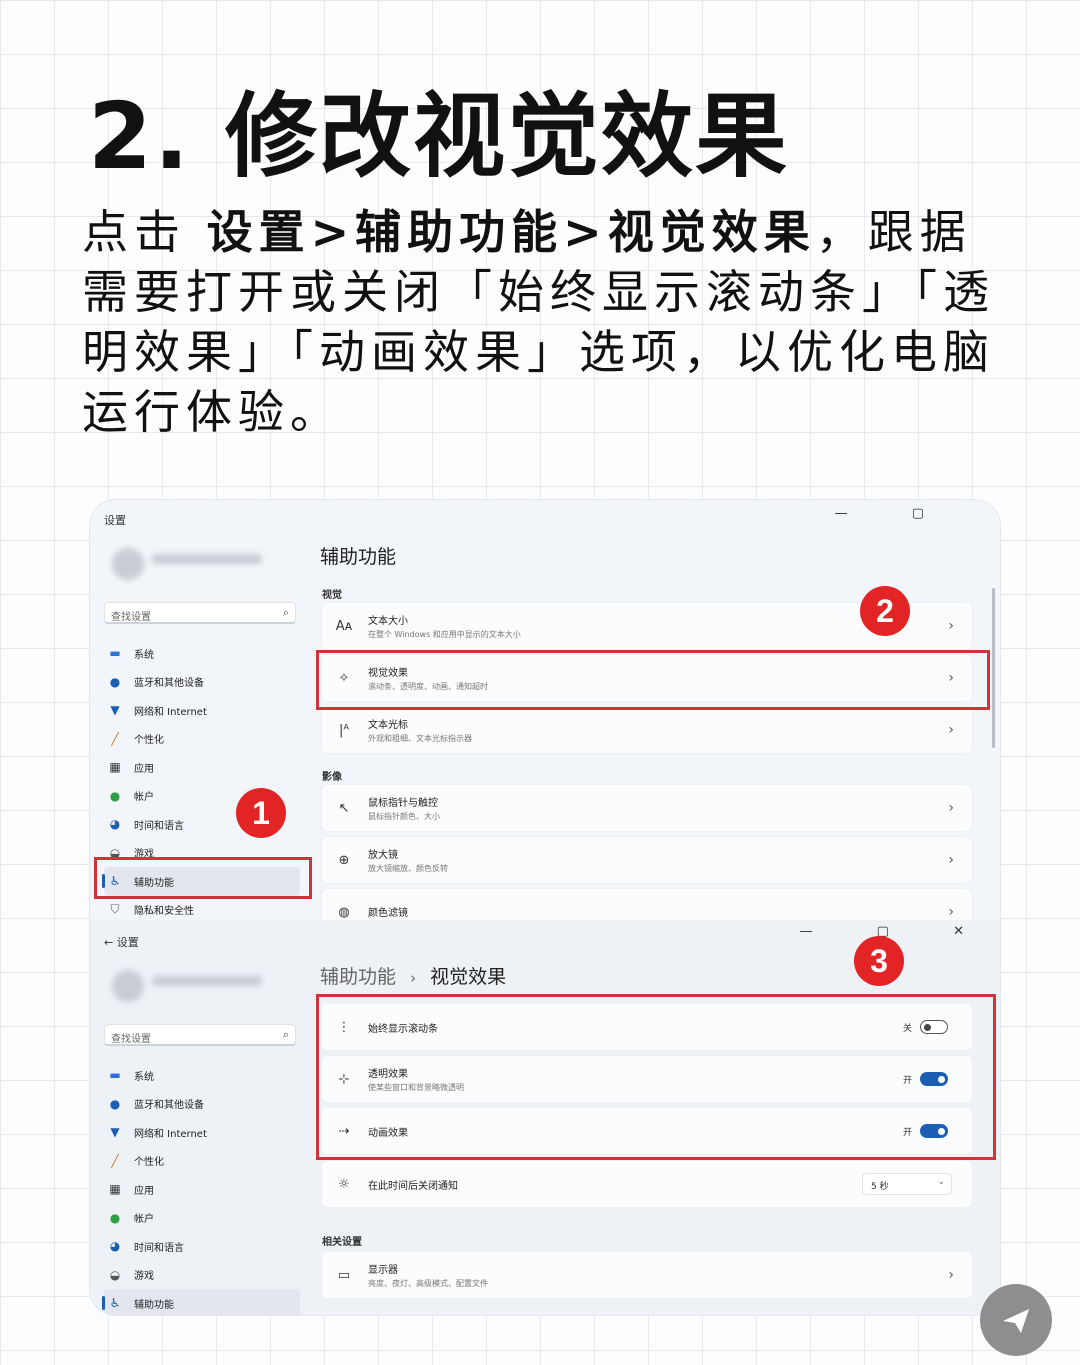 The image size is (1080, 1365). Describe the element at coordinates (344, 912) in the screenshot. I see `color-filter-icon: ◍` at that location.